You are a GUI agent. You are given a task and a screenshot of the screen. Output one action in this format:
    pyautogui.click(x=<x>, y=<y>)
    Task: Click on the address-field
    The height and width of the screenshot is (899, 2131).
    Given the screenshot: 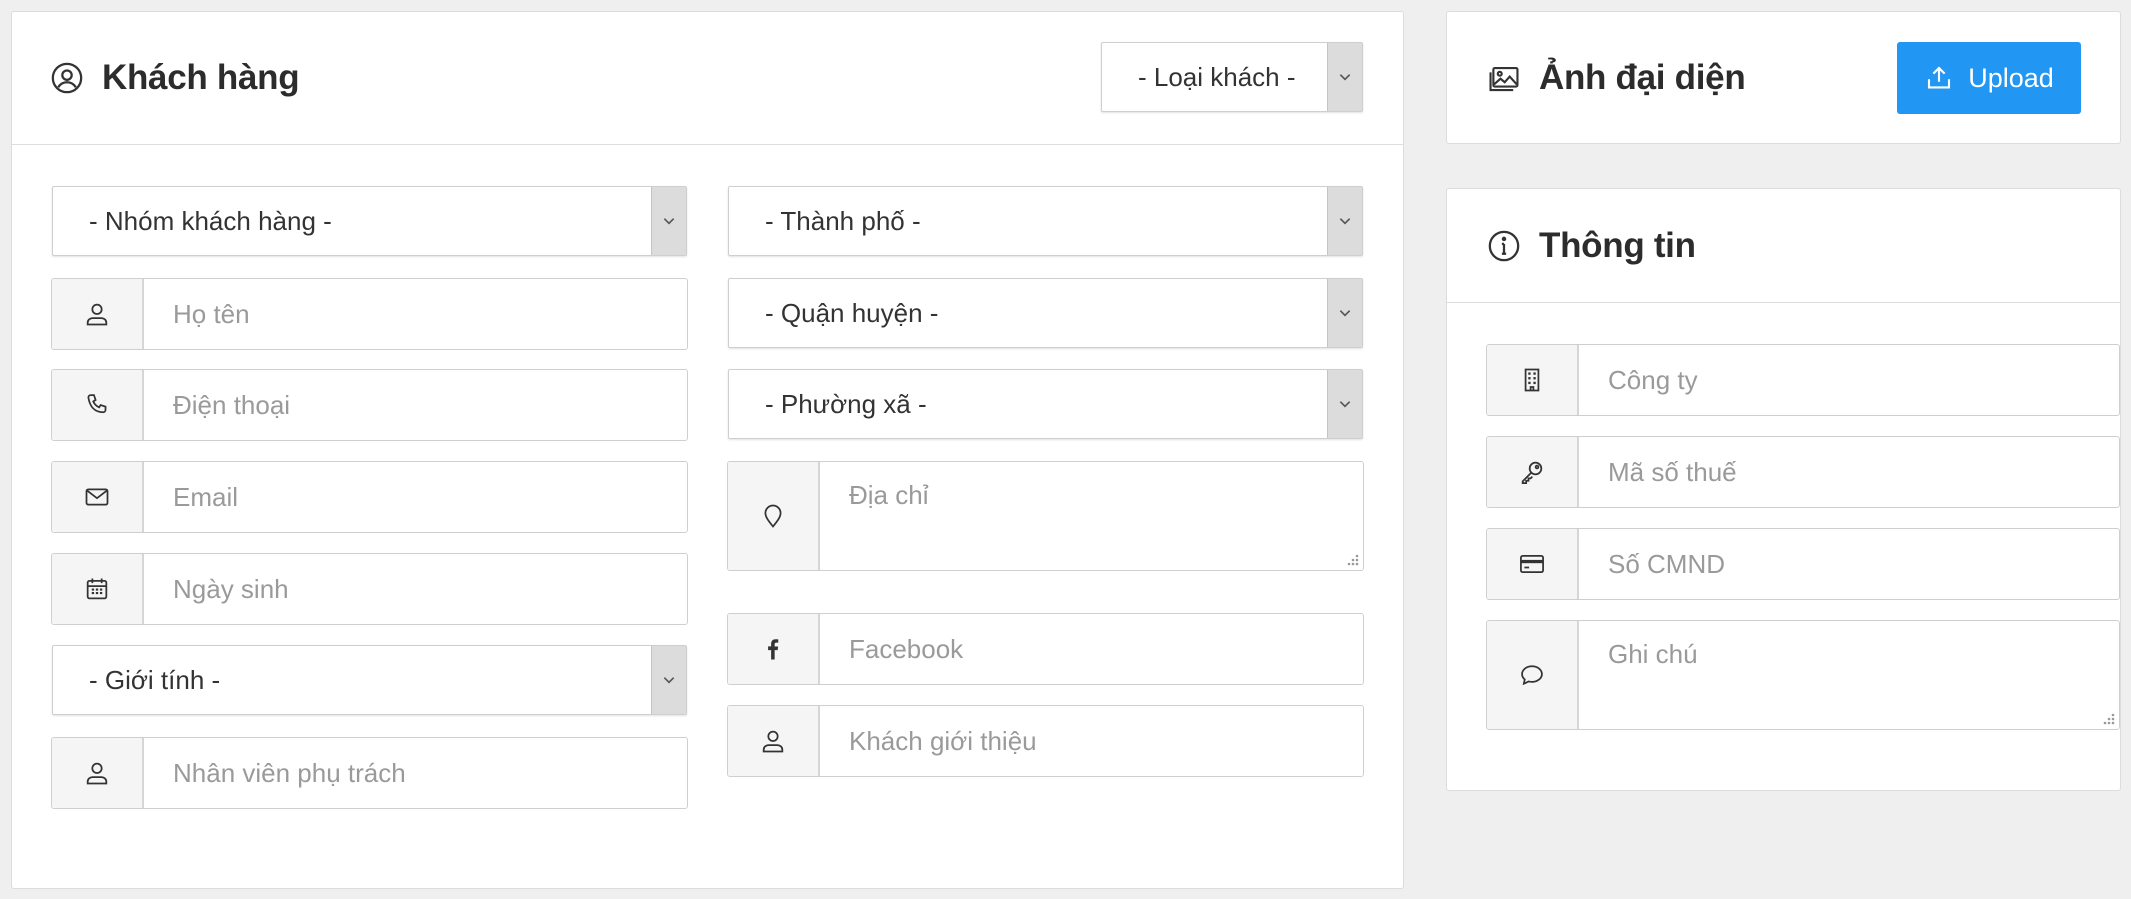 What is the action you would take?
    pyautogui.click(x=1045, y=516)
    